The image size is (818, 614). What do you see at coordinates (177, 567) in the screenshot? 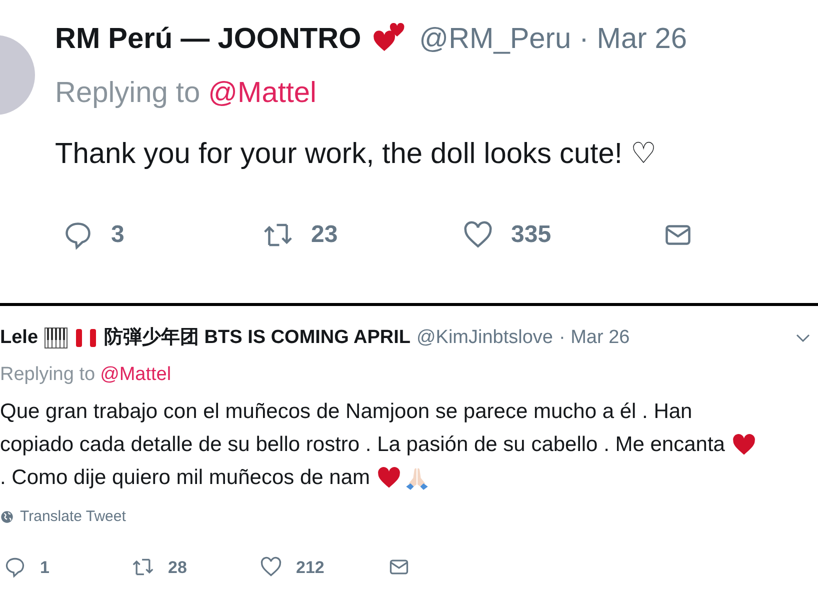
I see `retweet-count: 28` at bounding box center [177, 567].